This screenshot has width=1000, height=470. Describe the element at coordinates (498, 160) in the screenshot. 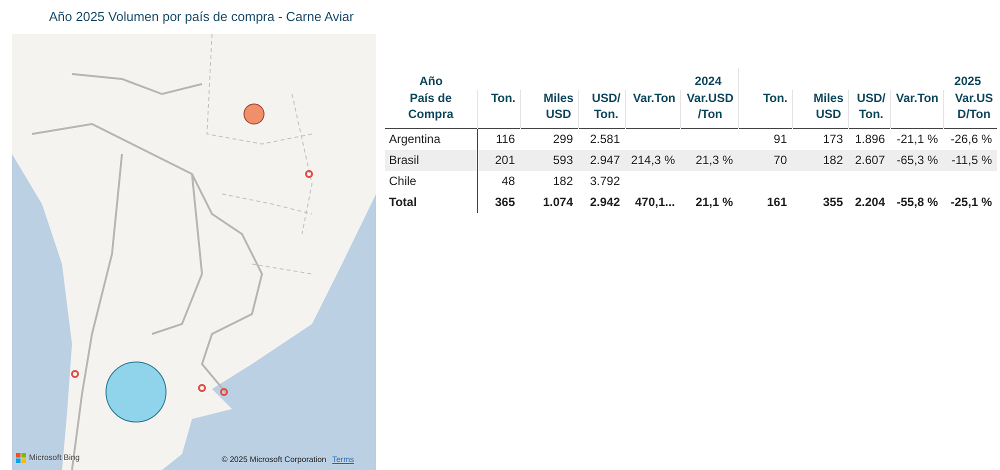

I see `table-cell: 201` at that location.